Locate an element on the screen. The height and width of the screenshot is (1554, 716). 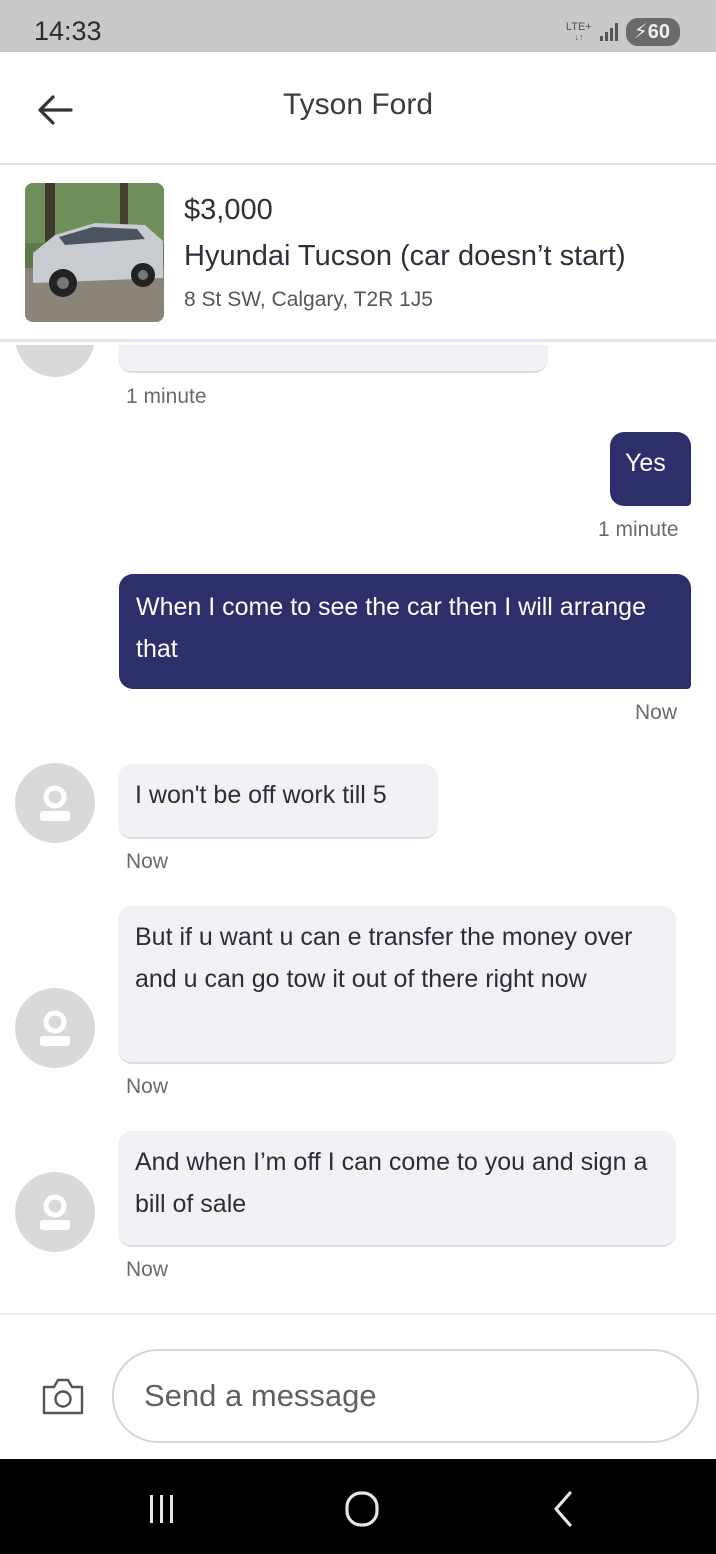
message-composer is located at coordinates (358, 1386).